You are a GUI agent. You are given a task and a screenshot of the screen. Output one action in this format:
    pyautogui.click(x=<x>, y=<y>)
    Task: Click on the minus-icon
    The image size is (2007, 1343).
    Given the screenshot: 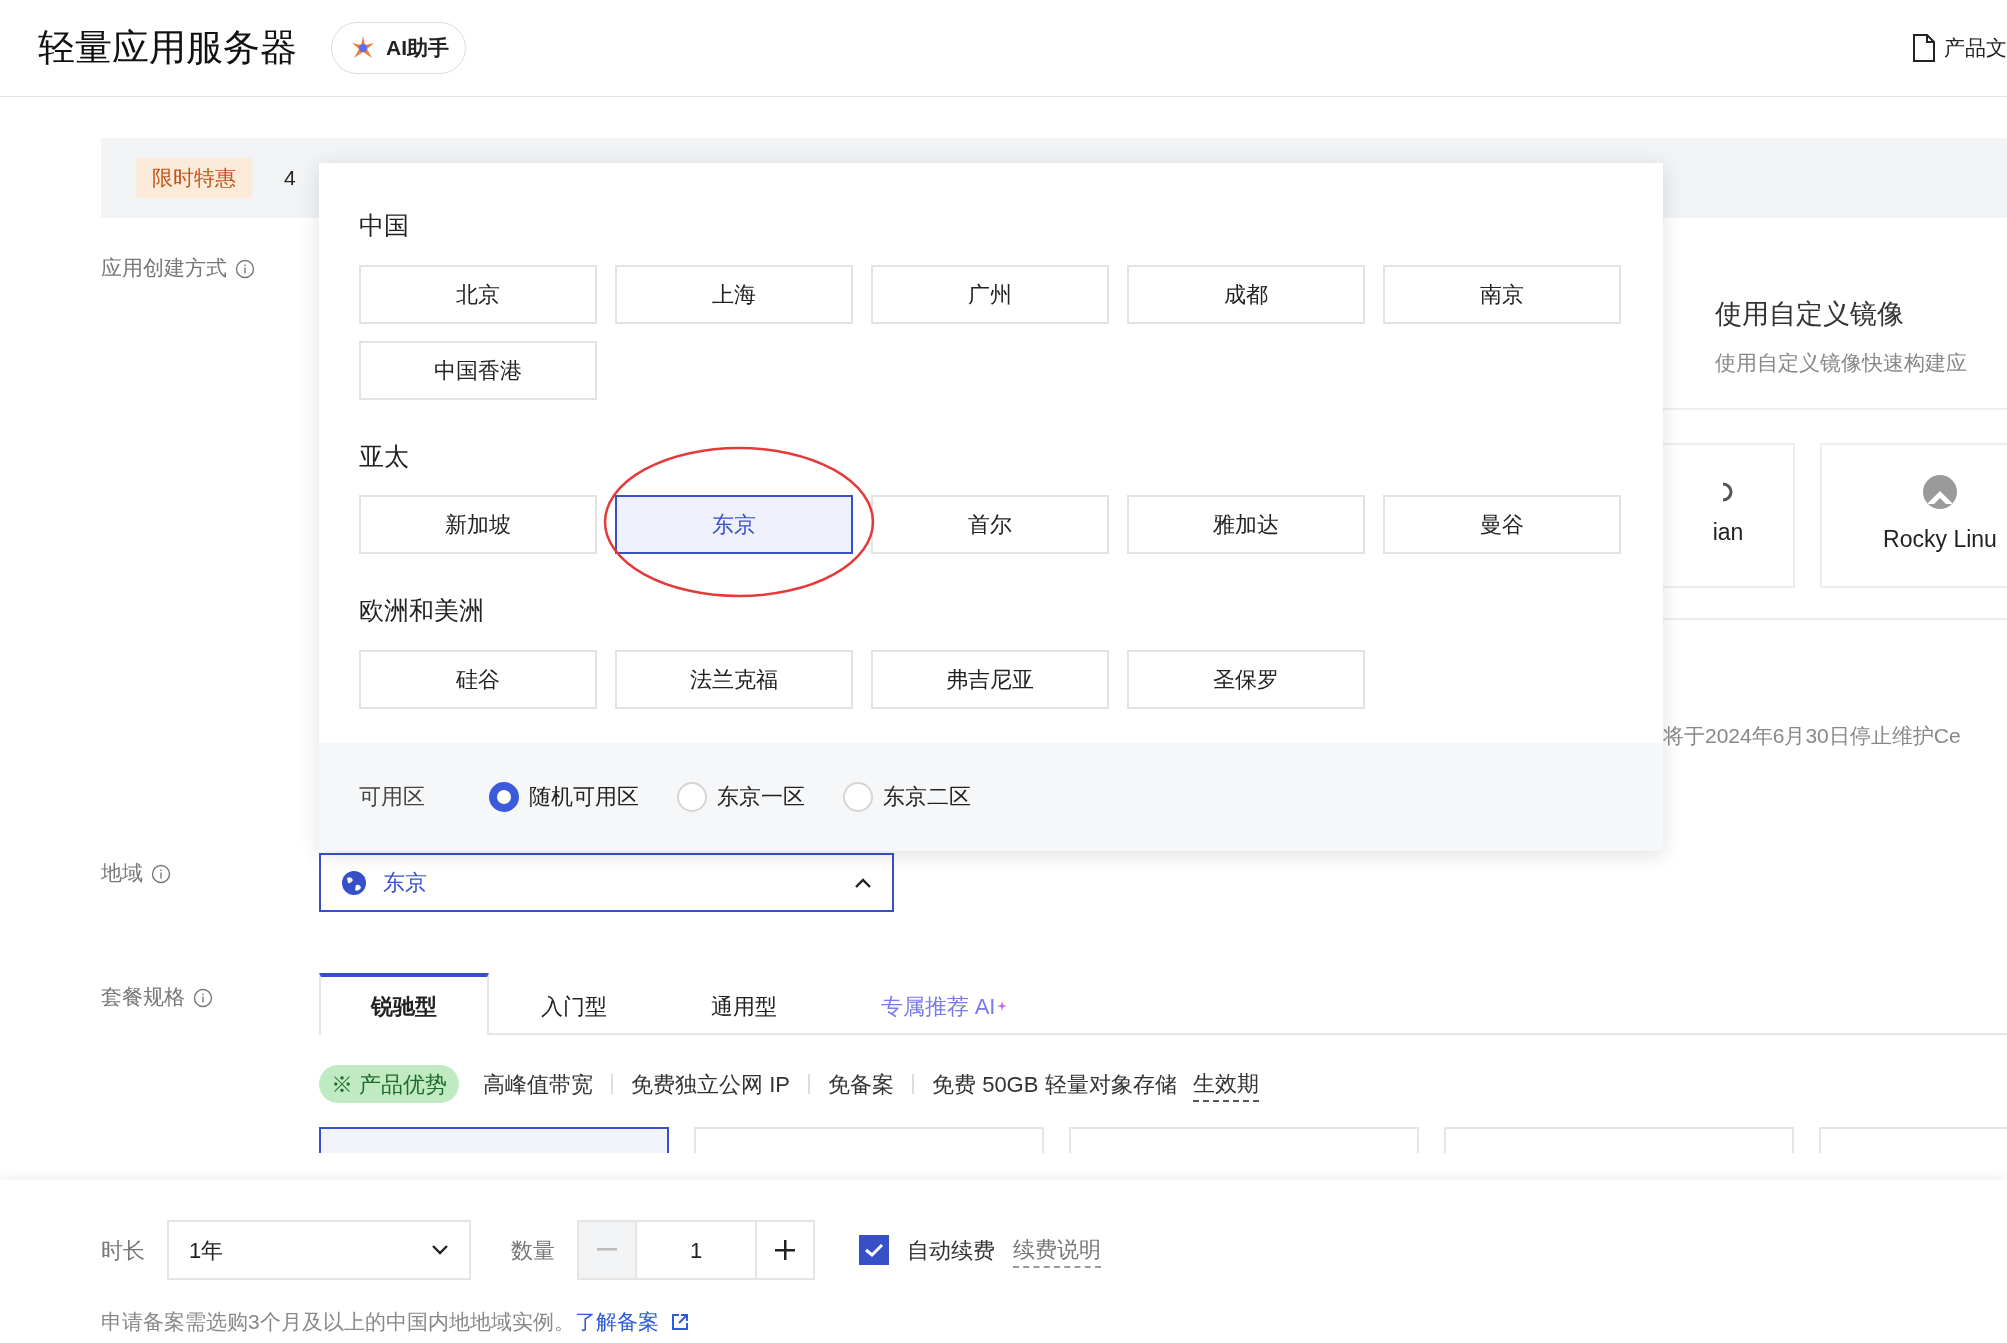 What is the action you would take?
    pyautogui.click(x=607, y=1250)
    